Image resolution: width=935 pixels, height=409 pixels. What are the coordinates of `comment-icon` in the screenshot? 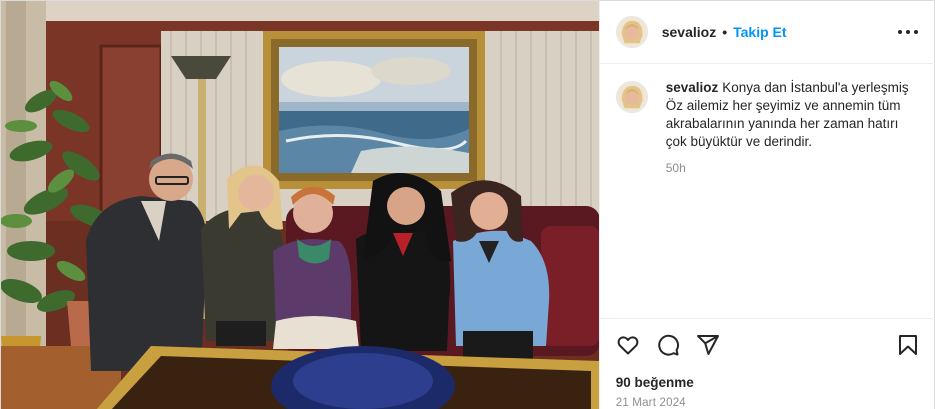 It's located at (668, 345).